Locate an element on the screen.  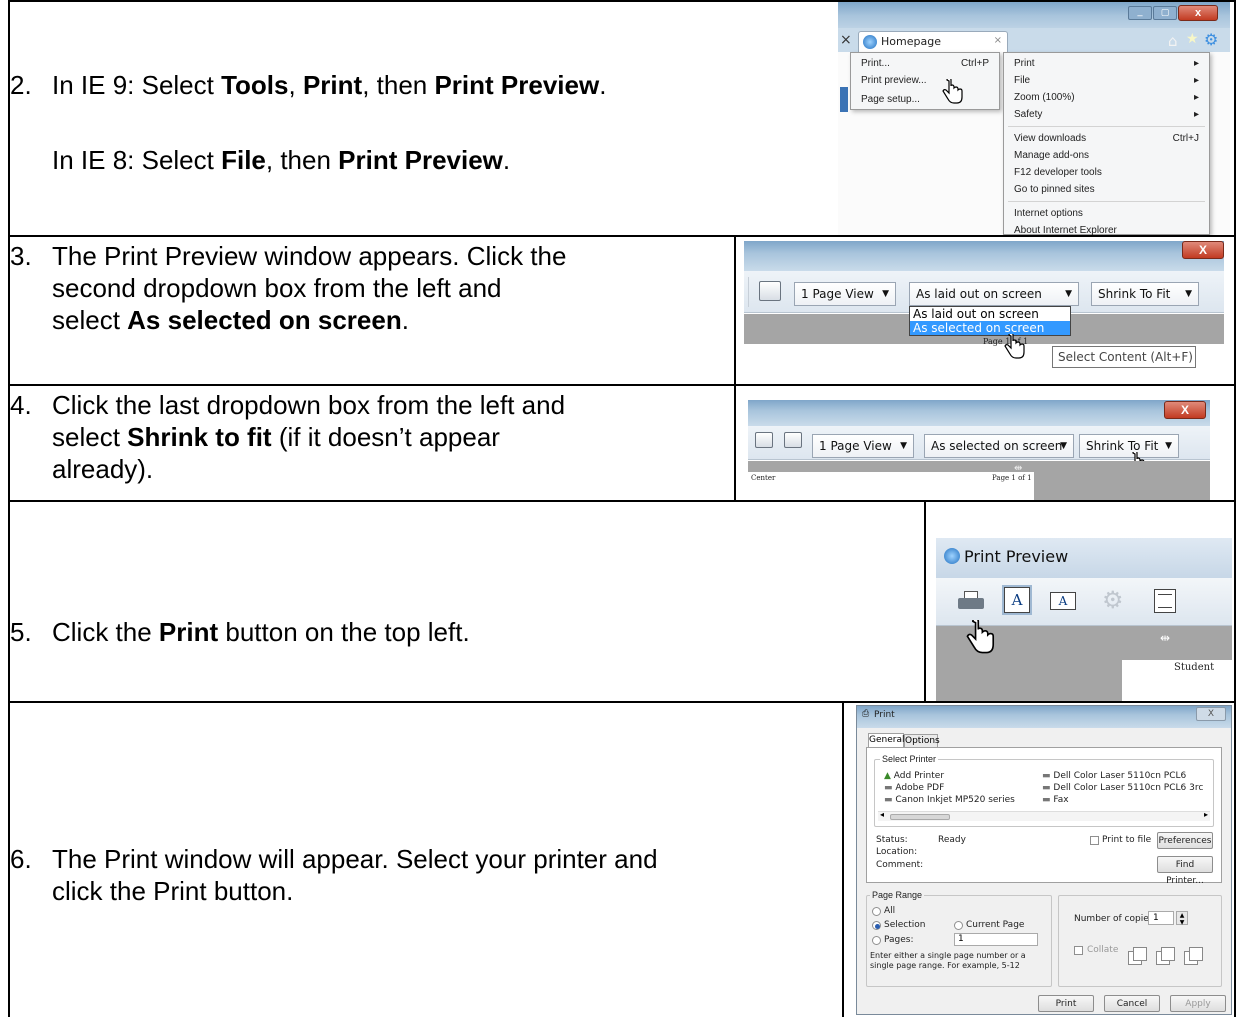
tools-manage-addons: Manage add-ons is located at coordinates (1106, 155).